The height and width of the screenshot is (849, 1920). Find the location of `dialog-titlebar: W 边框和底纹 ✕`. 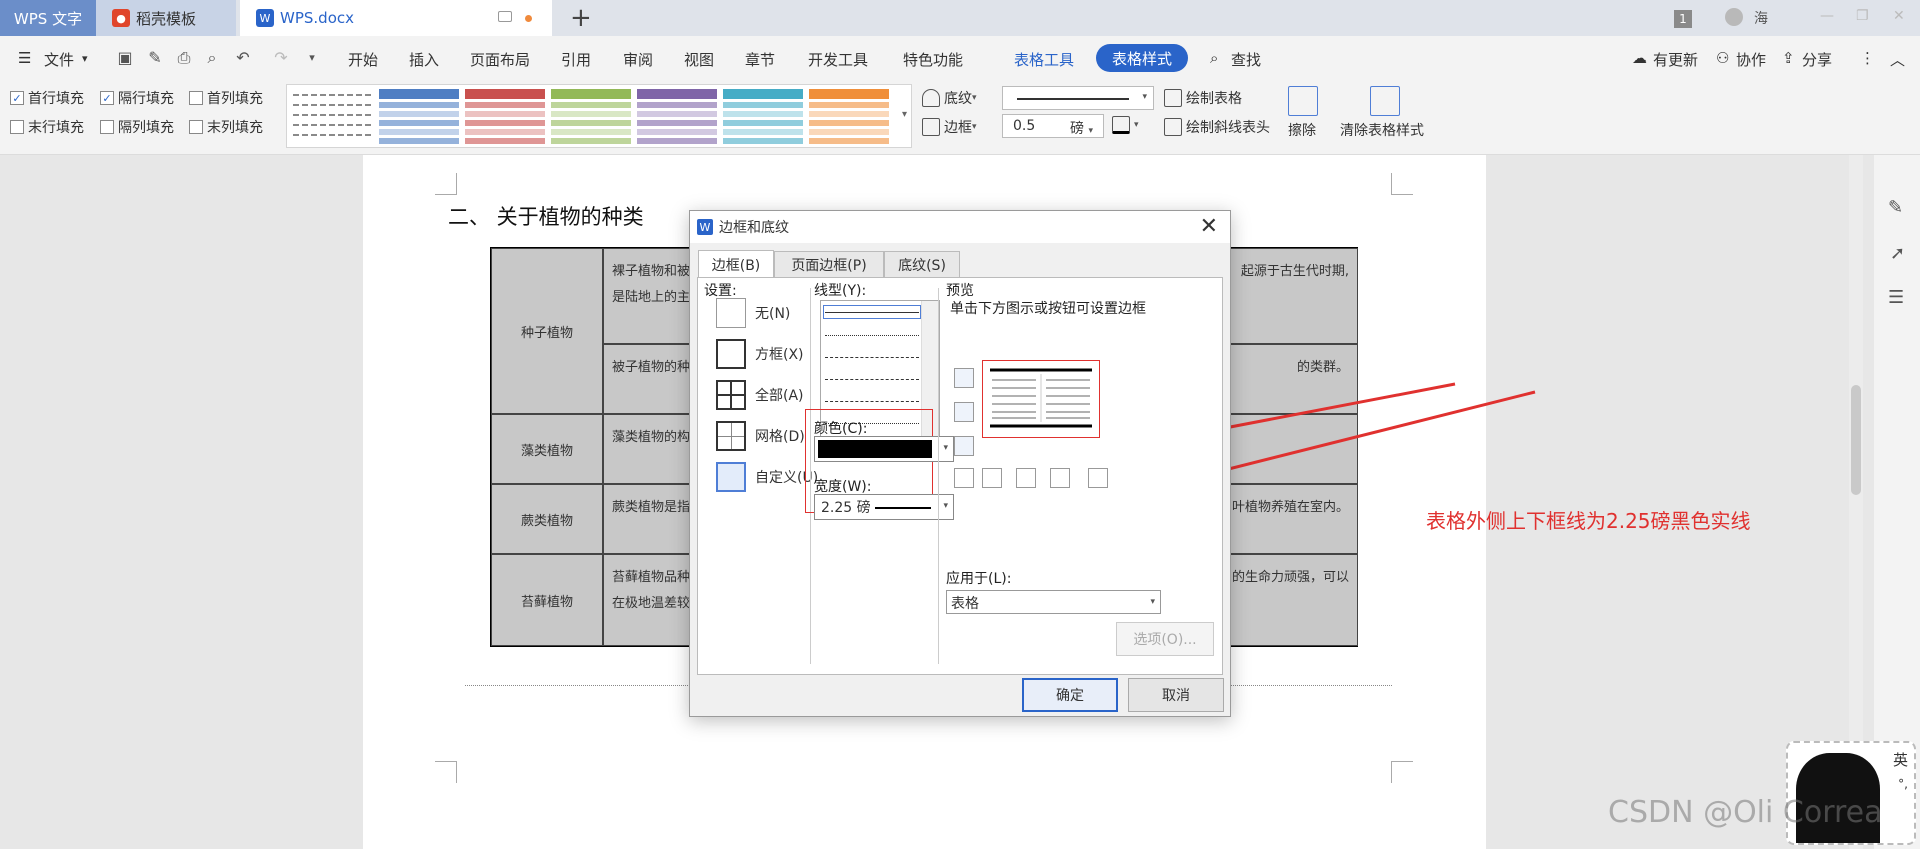

dialog-titlebar: W 边框和底纹 ✕ is located at coordinates (960, 227).